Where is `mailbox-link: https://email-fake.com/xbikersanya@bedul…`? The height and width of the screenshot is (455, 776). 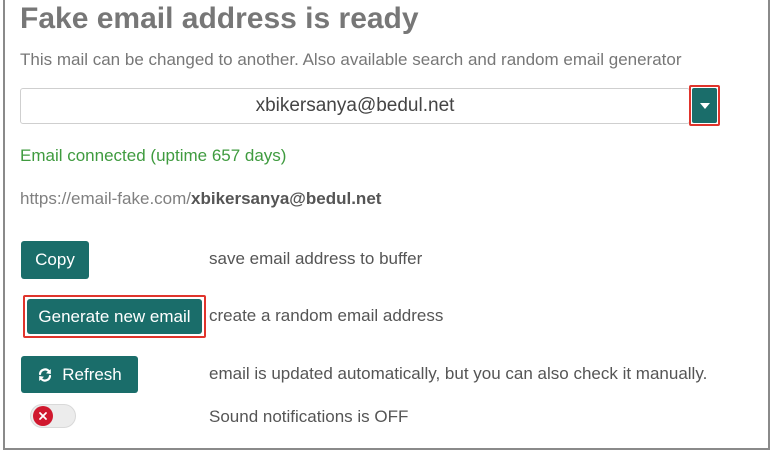 mailbox-link: https://email-fake.com/xbikersanya@bedul… is located at coordinates (200, 199).